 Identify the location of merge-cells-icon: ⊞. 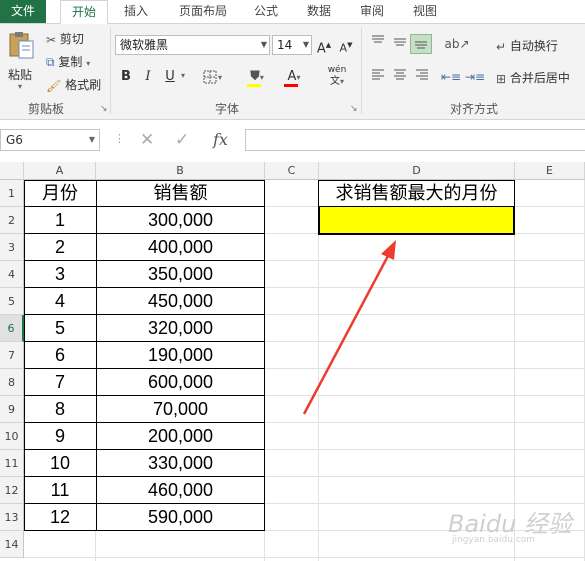
(501, 78).